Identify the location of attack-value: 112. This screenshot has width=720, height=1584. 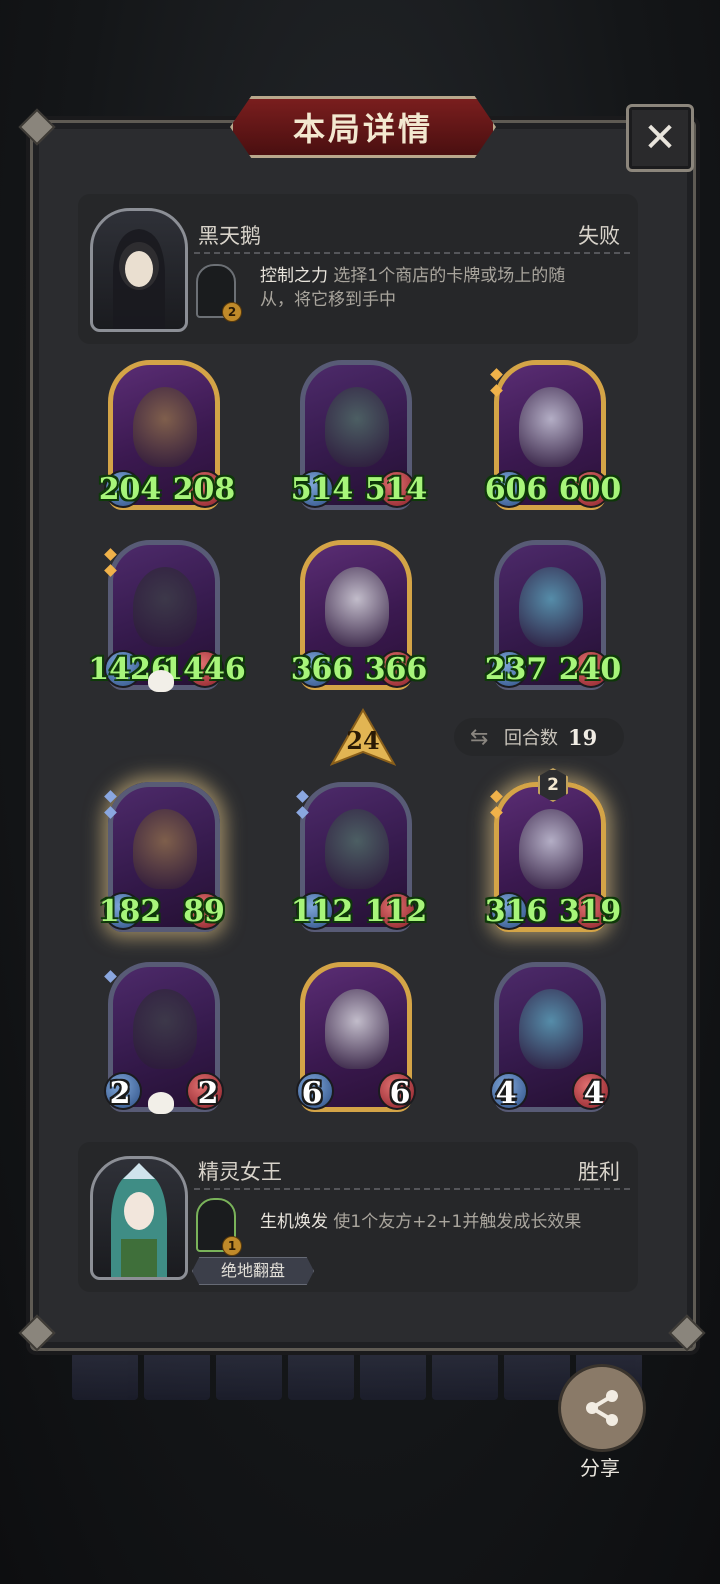
(322, 911).